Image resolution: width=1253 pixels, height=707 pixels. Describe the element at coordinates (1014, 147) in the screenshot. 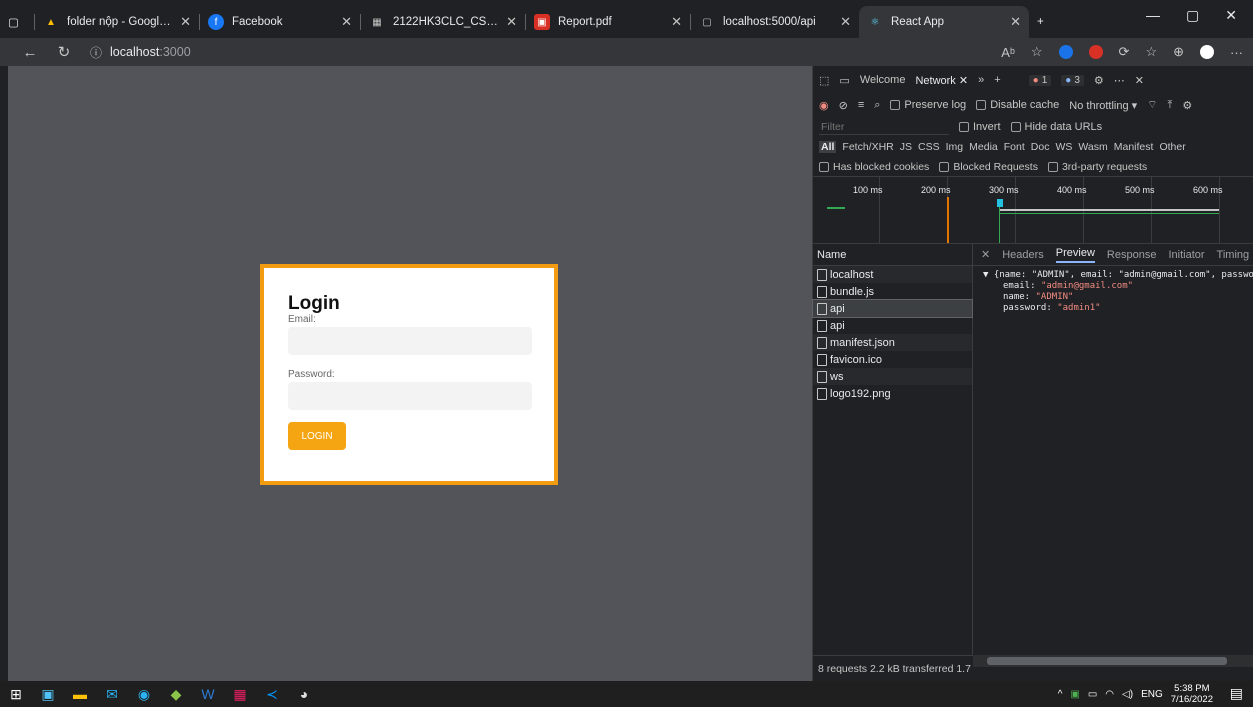

I see `type-filter-font: Font` at that location.